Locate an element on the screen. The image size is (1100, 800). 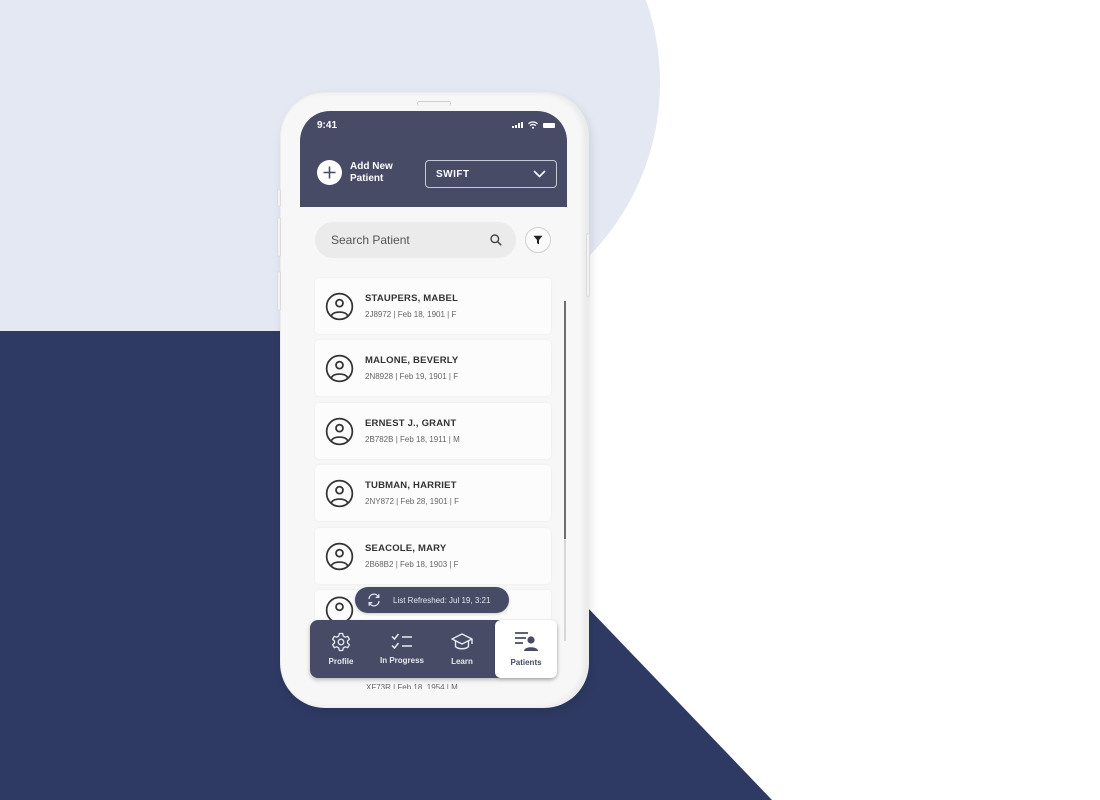
phone-speaker is located at coordinates (434, 103).